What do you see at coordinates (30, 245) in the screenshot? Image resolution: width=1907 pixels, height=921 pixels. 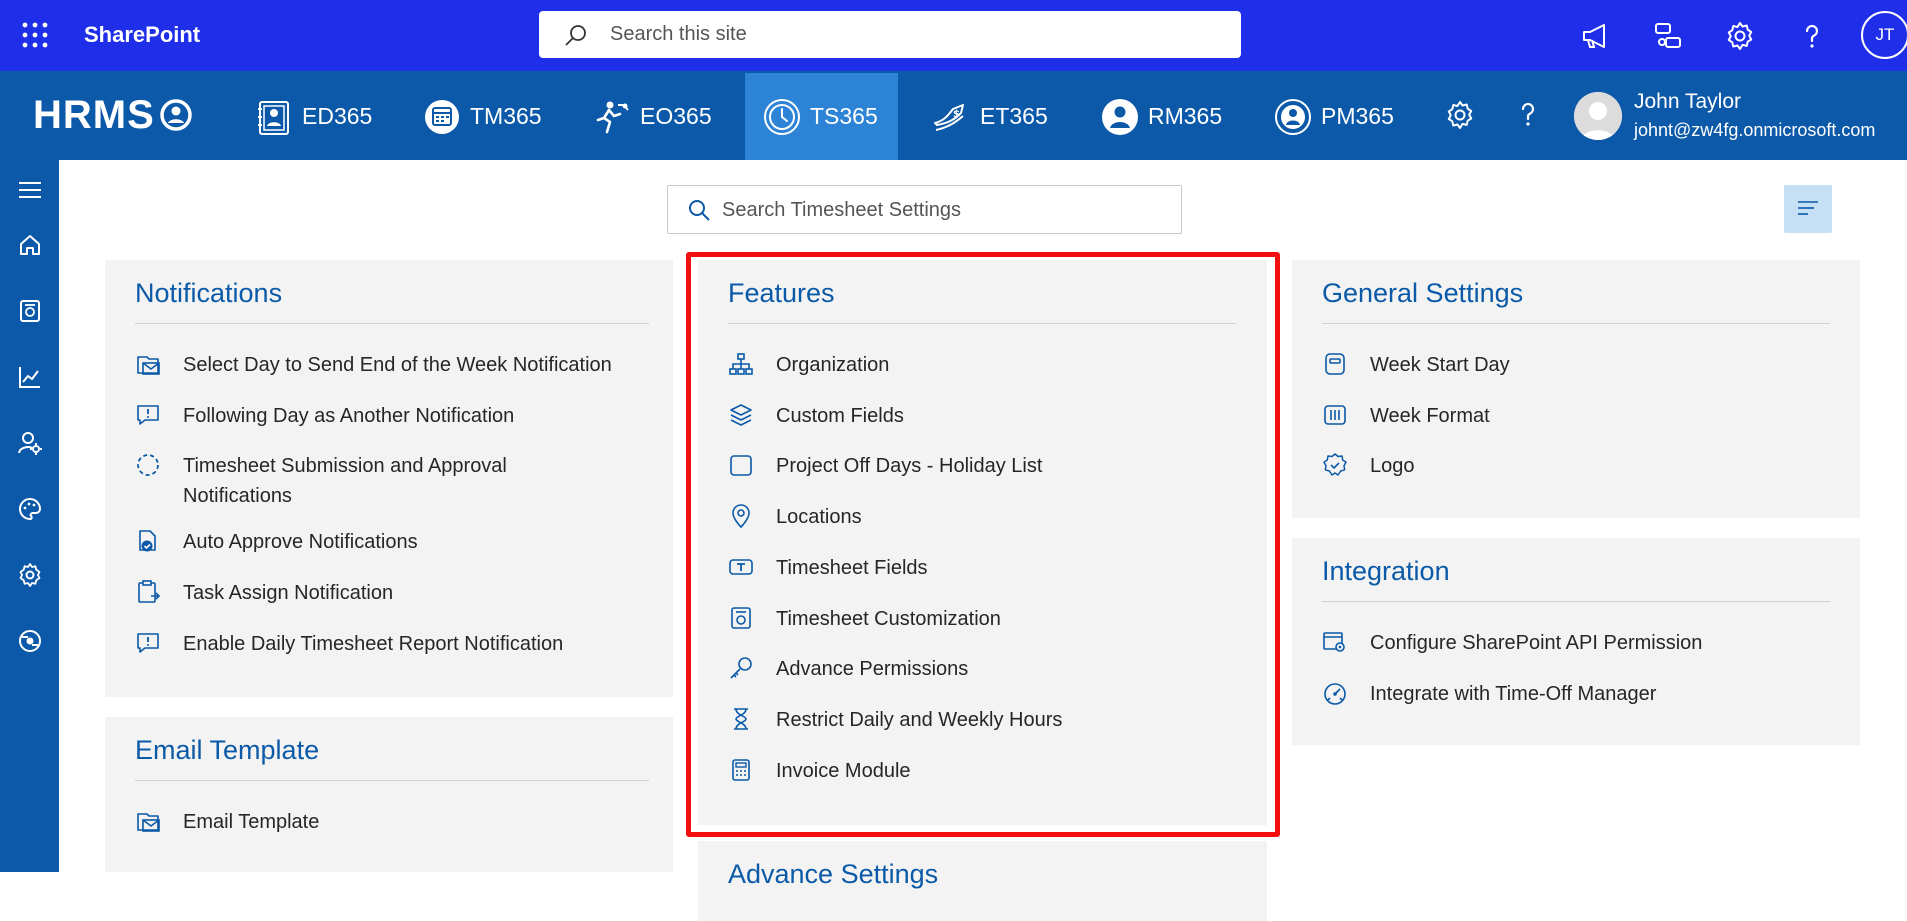 I see `home-icon` at bounding box center [30, 245].